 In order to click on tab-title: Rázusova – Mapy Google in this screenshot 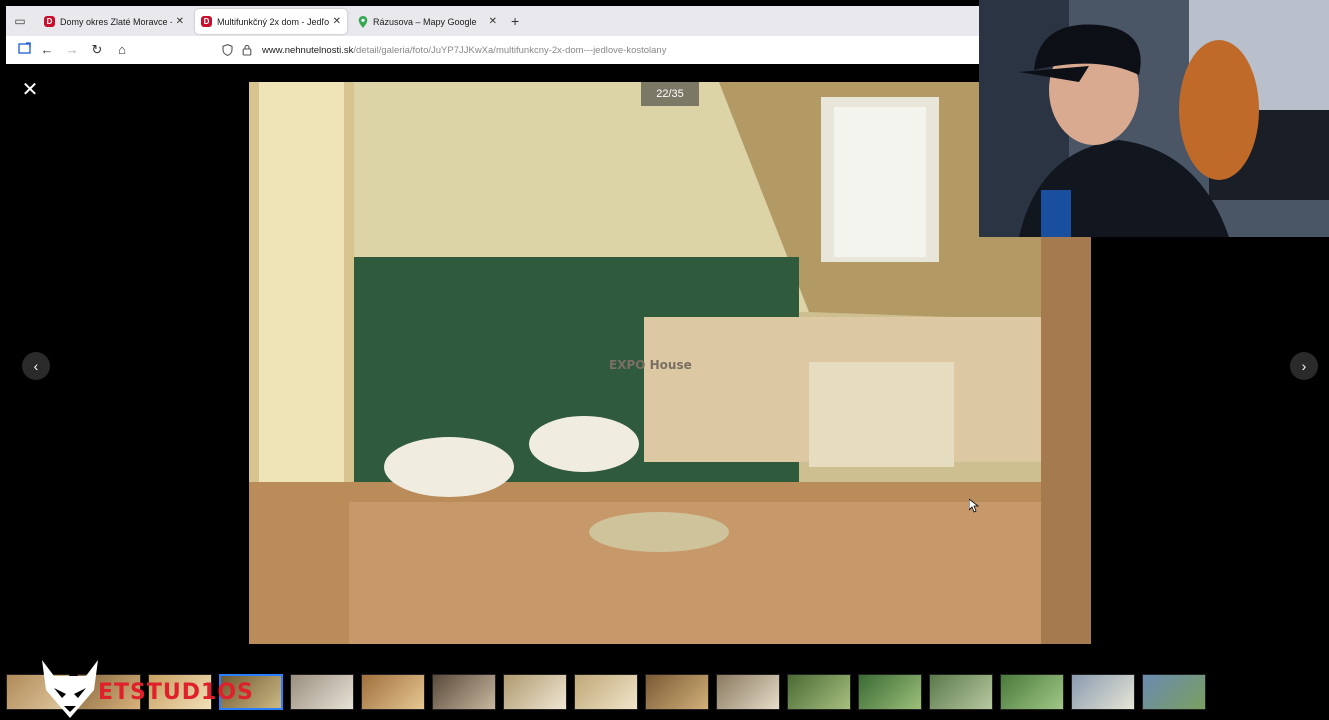, I will do `click(425, 21)`.